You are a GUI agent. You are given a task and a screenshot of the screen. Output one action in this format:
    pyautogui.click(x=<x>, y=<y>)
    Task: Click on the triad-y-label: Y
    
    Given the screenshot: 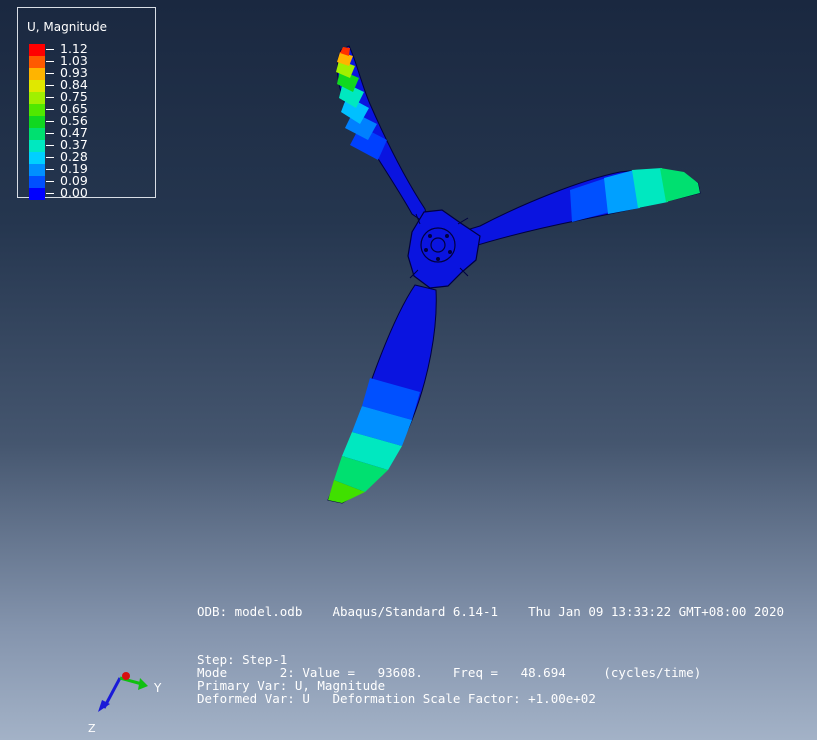 What is the action you would take?
    pyautogui.click(x=157, y=688)
    